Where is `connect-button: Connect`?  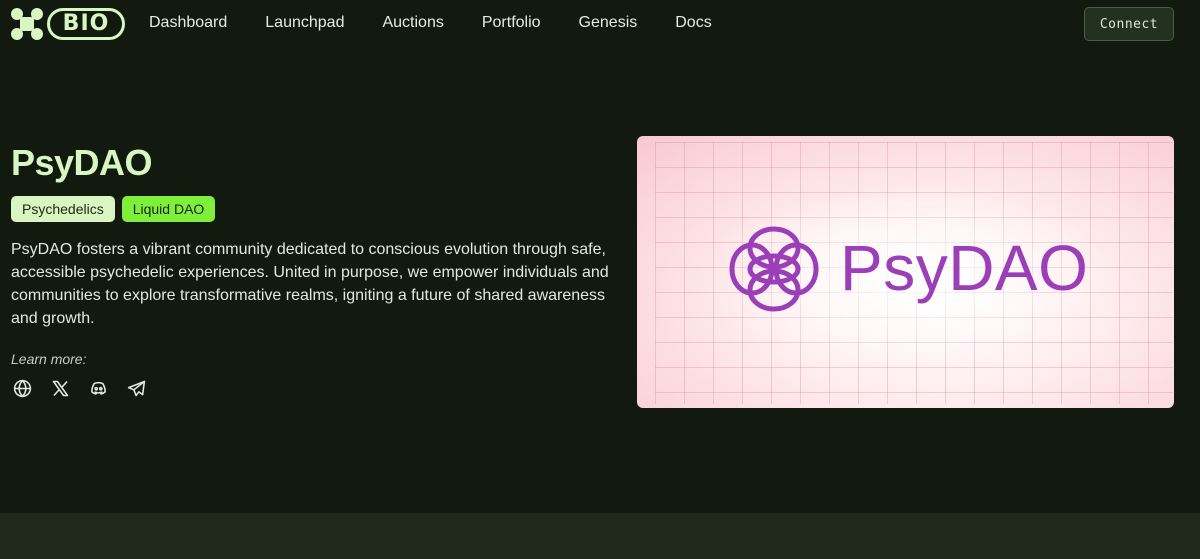
connect-button: Connect is located at coordinates (1129, 24).